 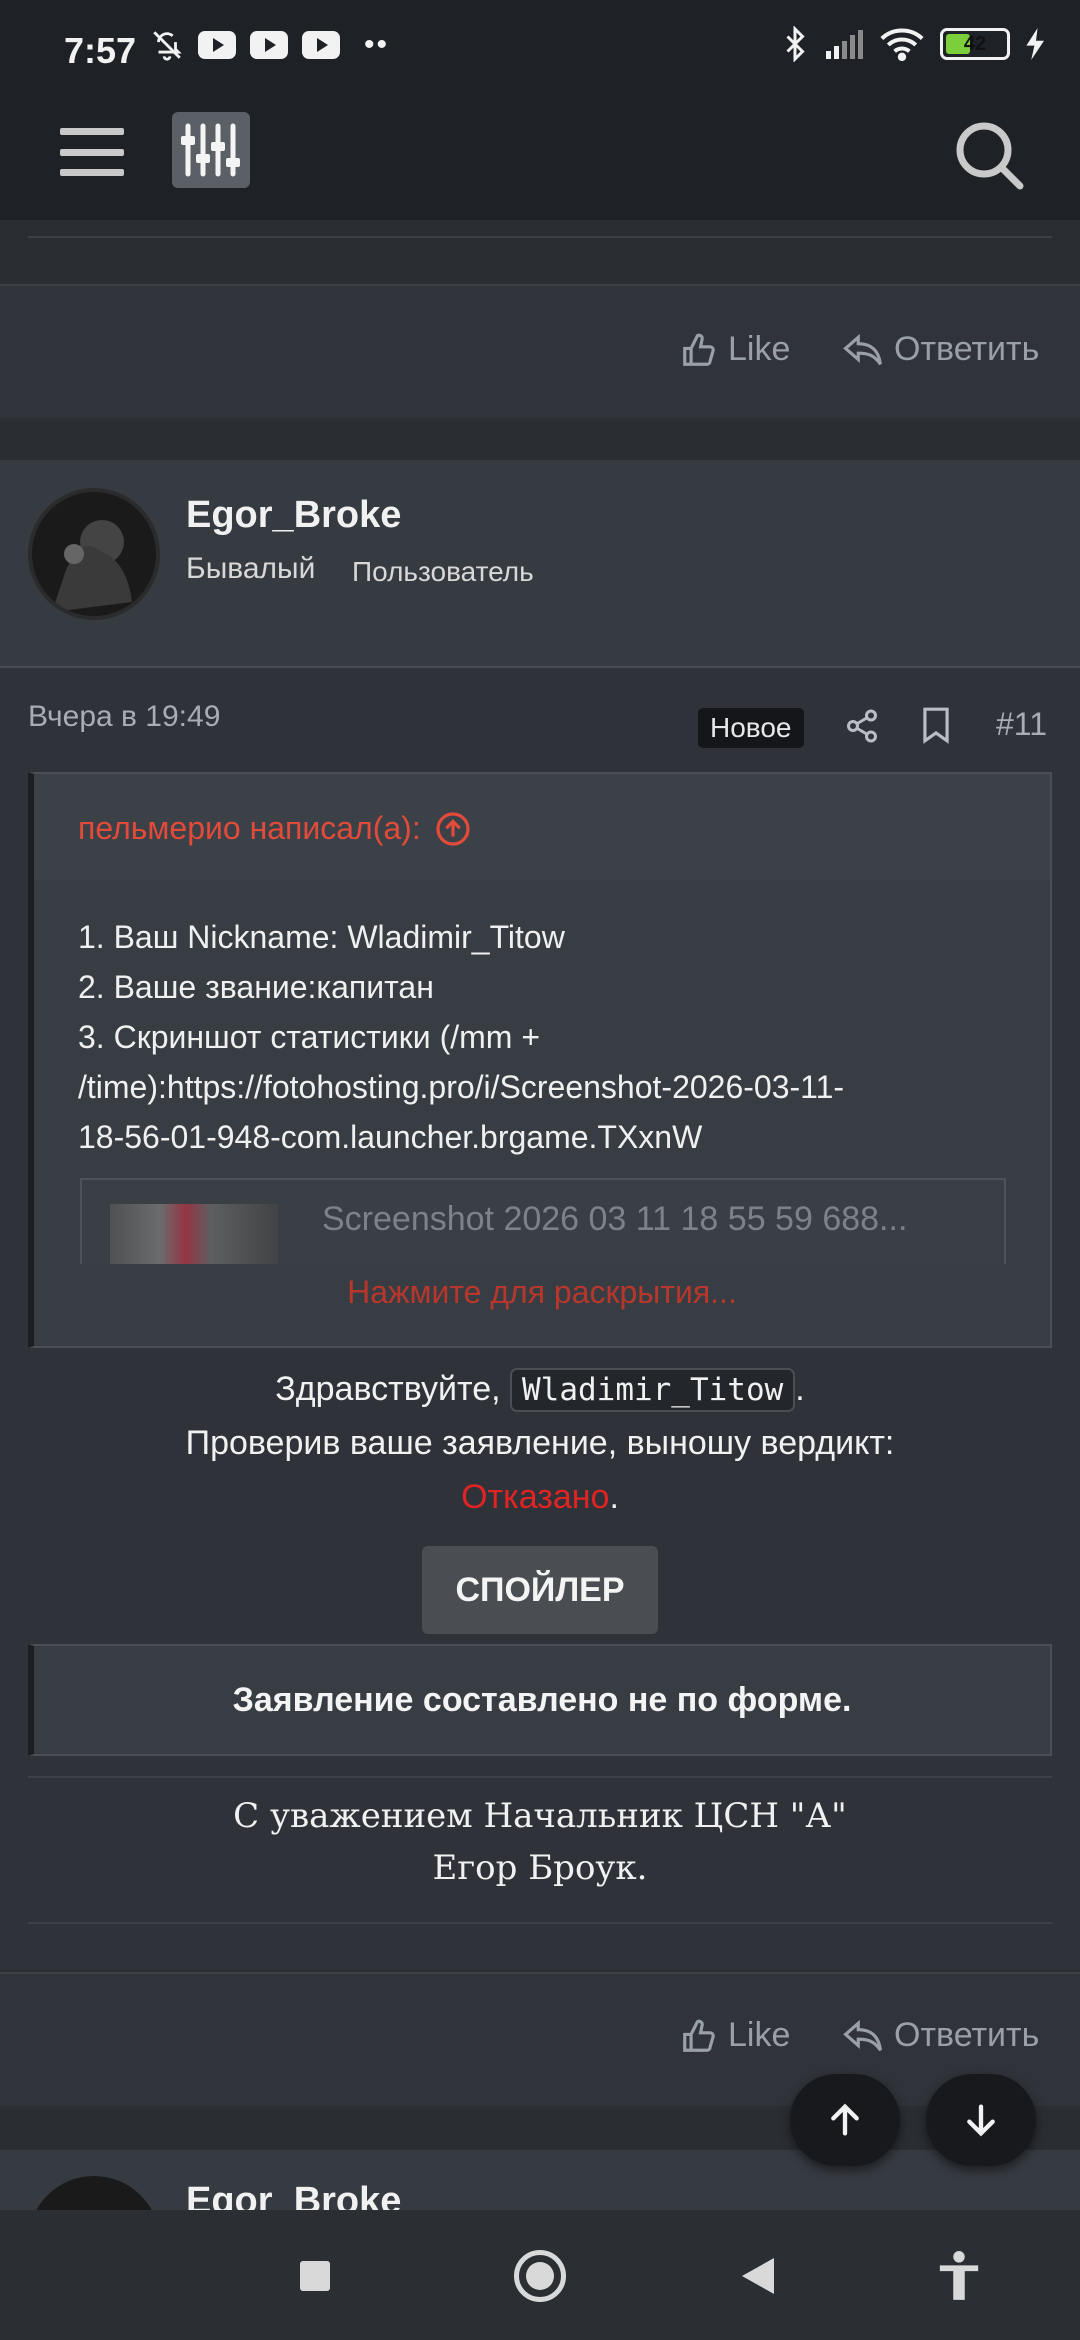 I want to click on new-badge: Новое, so click(x=751, y=728).